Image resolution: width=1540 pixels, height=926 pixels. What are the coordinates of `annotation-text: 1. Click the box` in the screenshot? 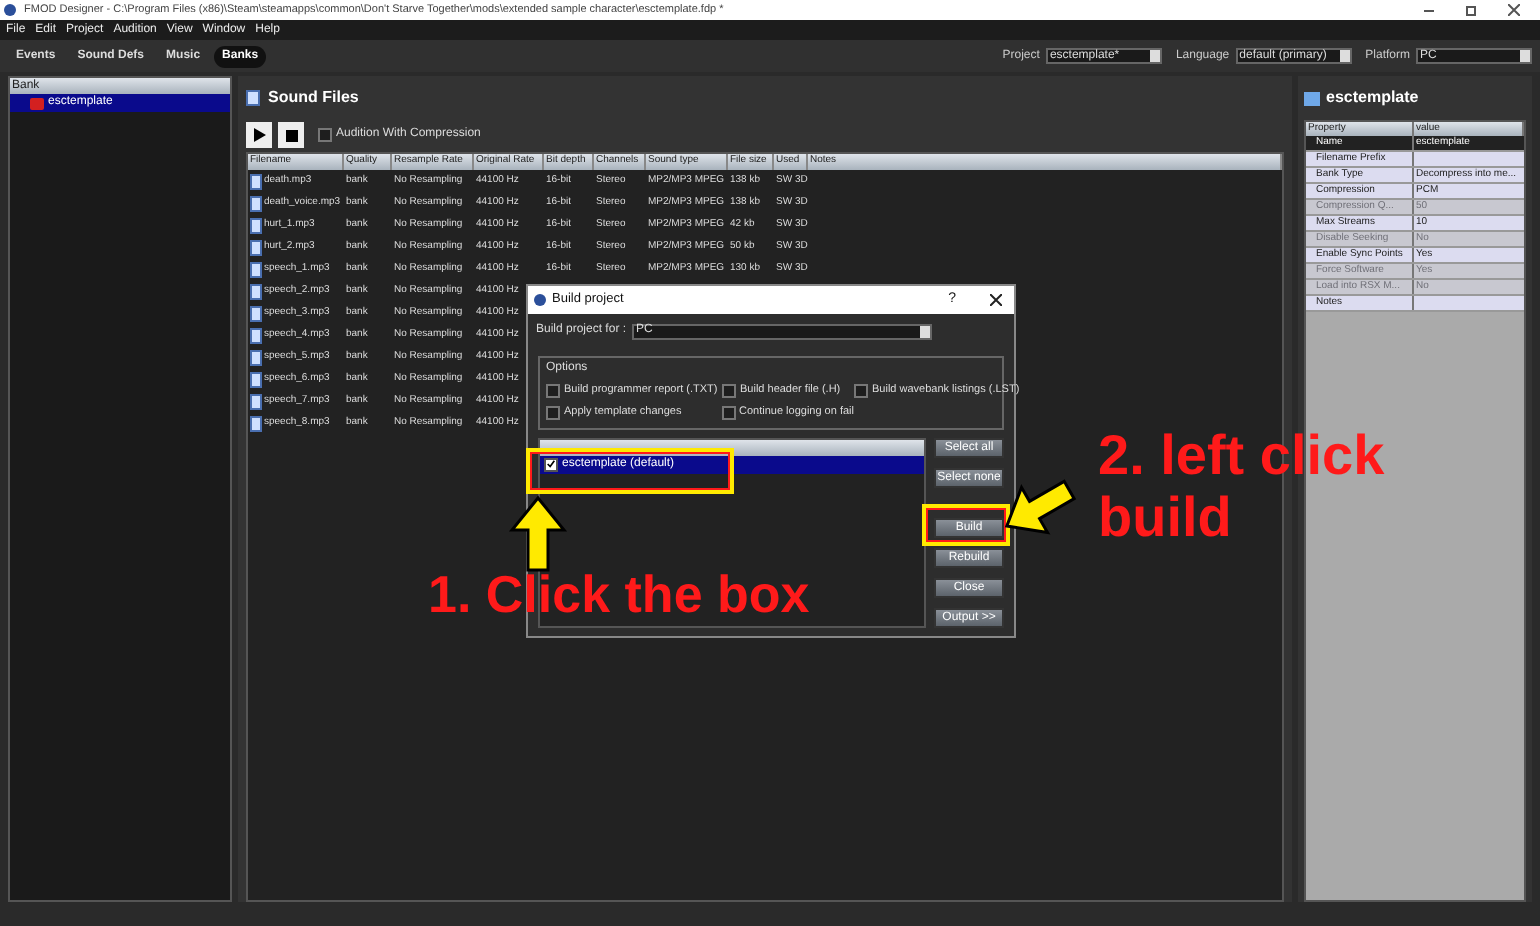 It's located at (619, 594).